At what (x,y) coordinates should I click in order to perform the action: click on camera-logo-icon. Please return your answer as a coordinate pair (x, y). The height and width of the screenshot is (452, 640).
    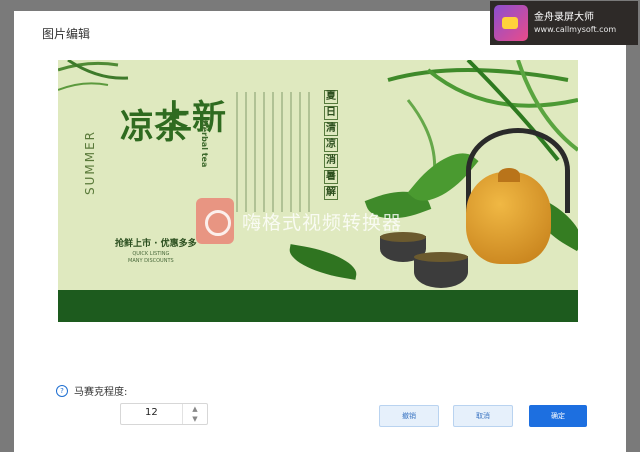
    Looking at the image, I should click on (511, 23).